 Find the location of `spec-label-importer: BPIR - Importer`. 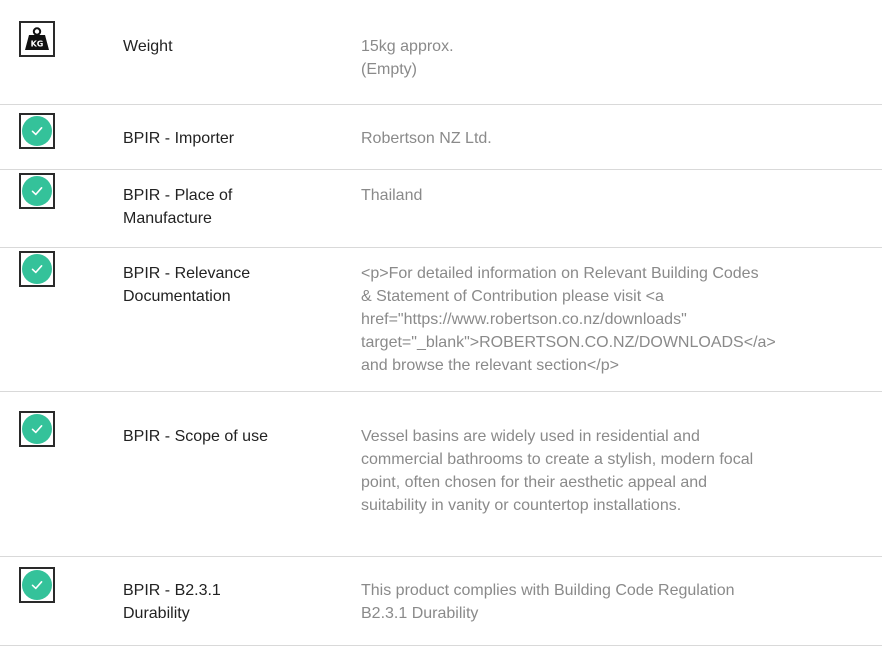

spec-label-importer: BPIR - Importer is located at coordinates (223, 138).